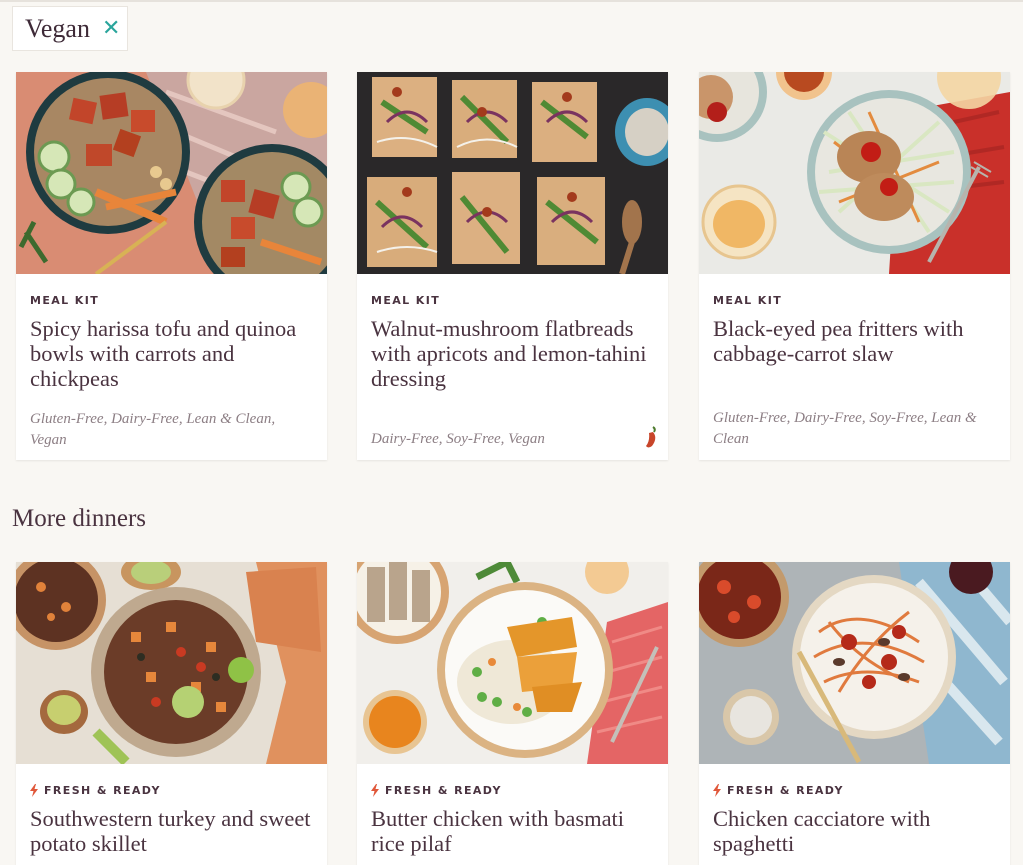  What do you see at coordinates (79, 518) in the screenshot?
I see `section-heading-more-dinners: More dinners` at bounding box center [79, 518].